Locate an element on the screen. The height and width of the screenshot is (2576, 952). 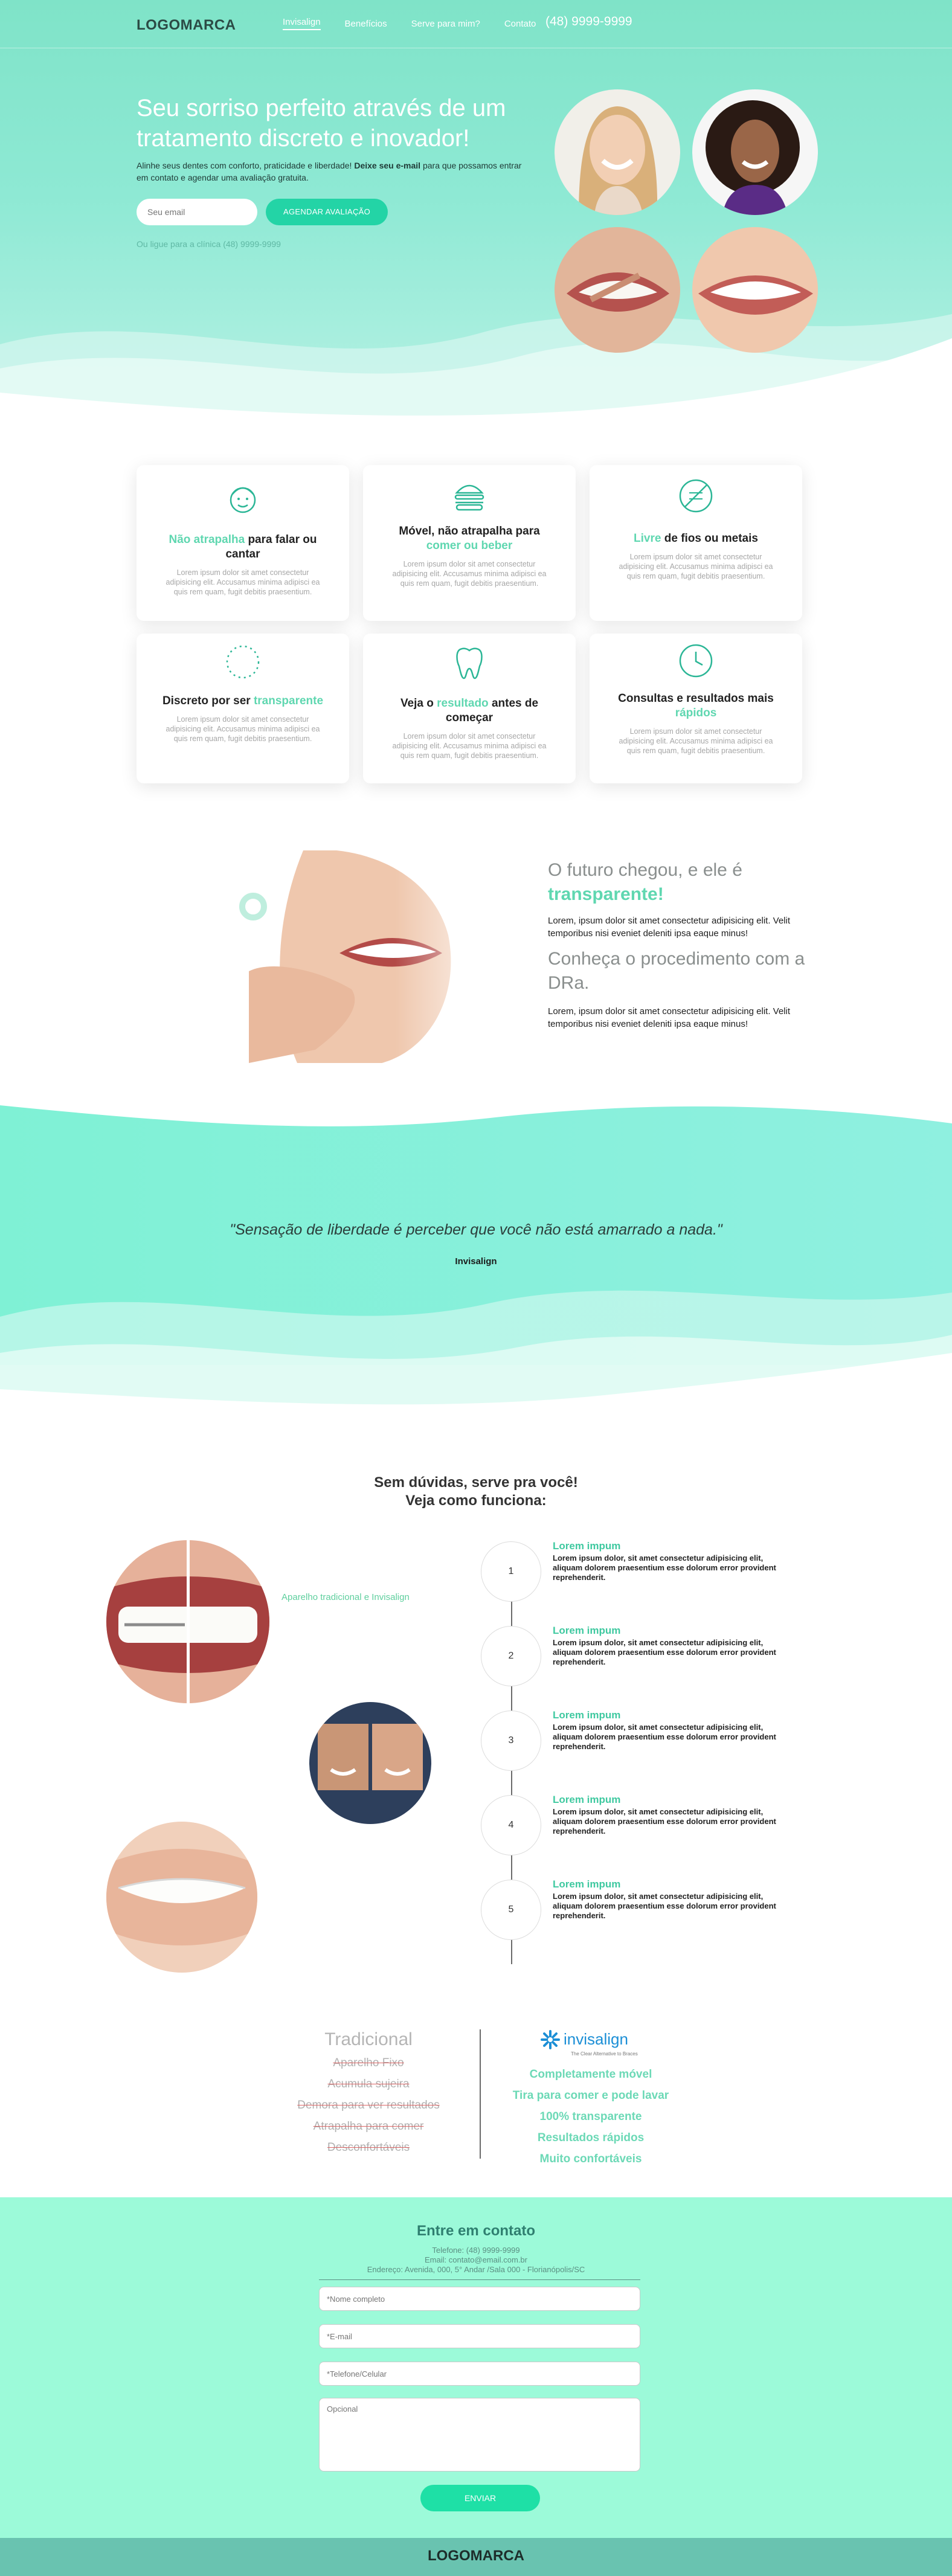
traditional-item: Acumula sujeira is located at coordinates (368, 2084).